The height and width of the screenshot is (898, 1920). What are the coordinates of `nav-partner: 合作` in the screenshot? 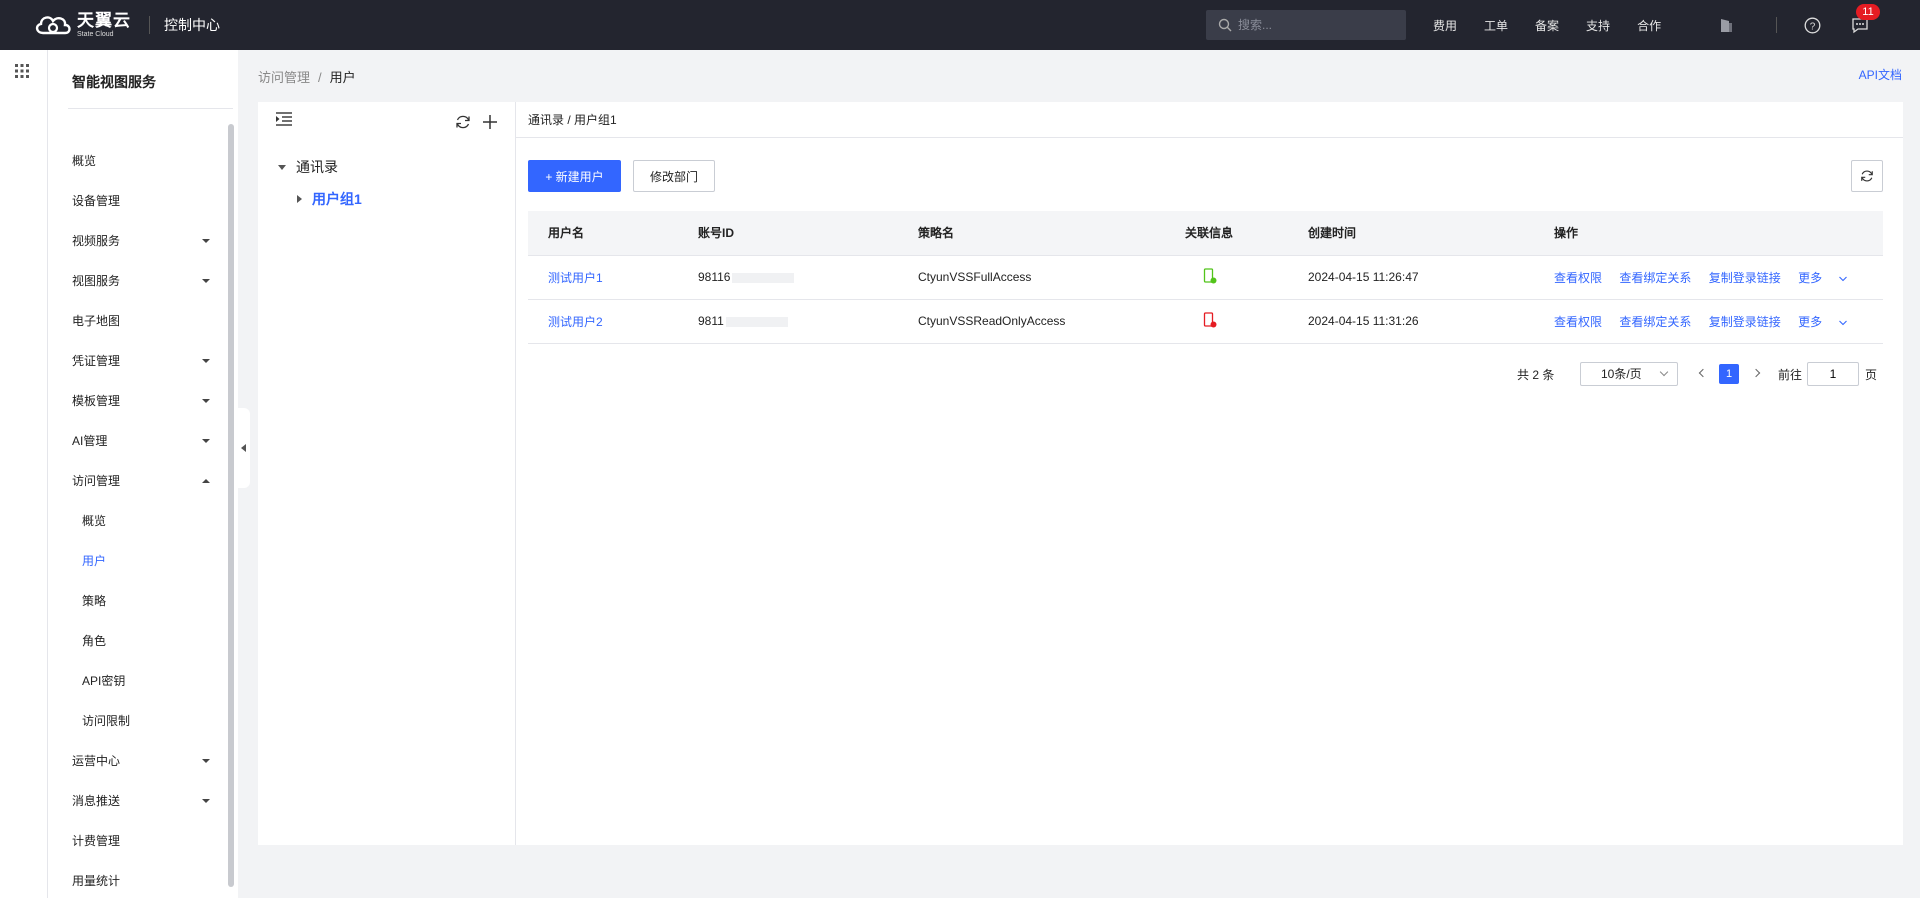 It's located at (1649, 25).